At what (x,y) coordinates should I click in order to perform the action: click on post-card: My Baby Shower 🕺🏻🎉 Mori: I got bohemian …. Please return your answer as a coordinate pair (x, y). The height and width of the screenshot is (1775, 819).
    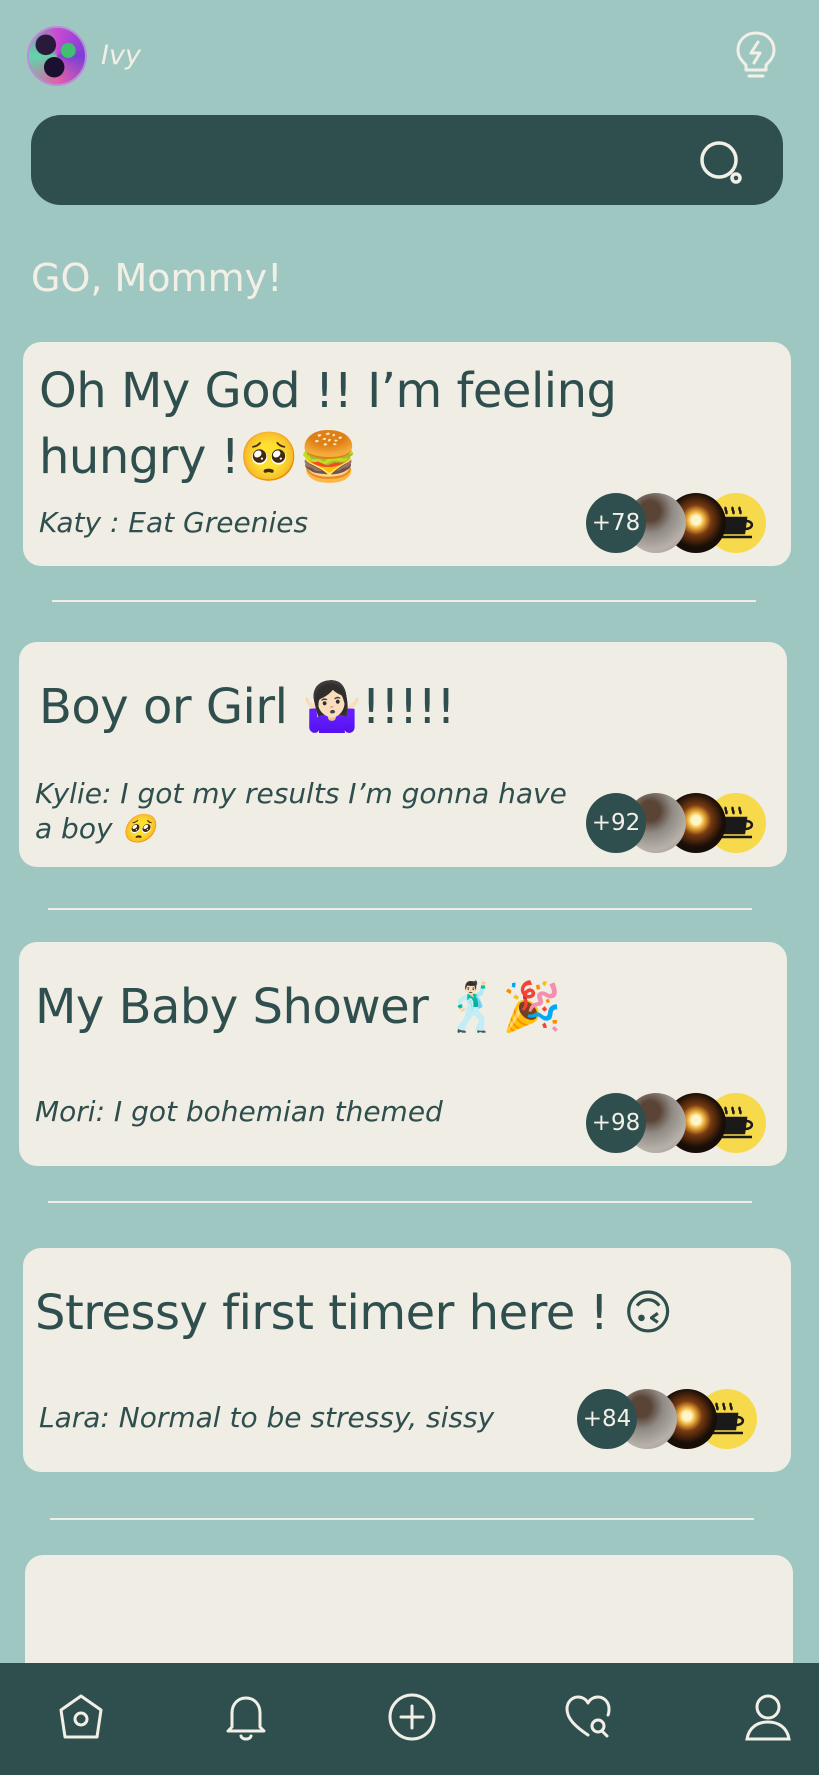
    Looking at the image, I should click on (403, 1054).